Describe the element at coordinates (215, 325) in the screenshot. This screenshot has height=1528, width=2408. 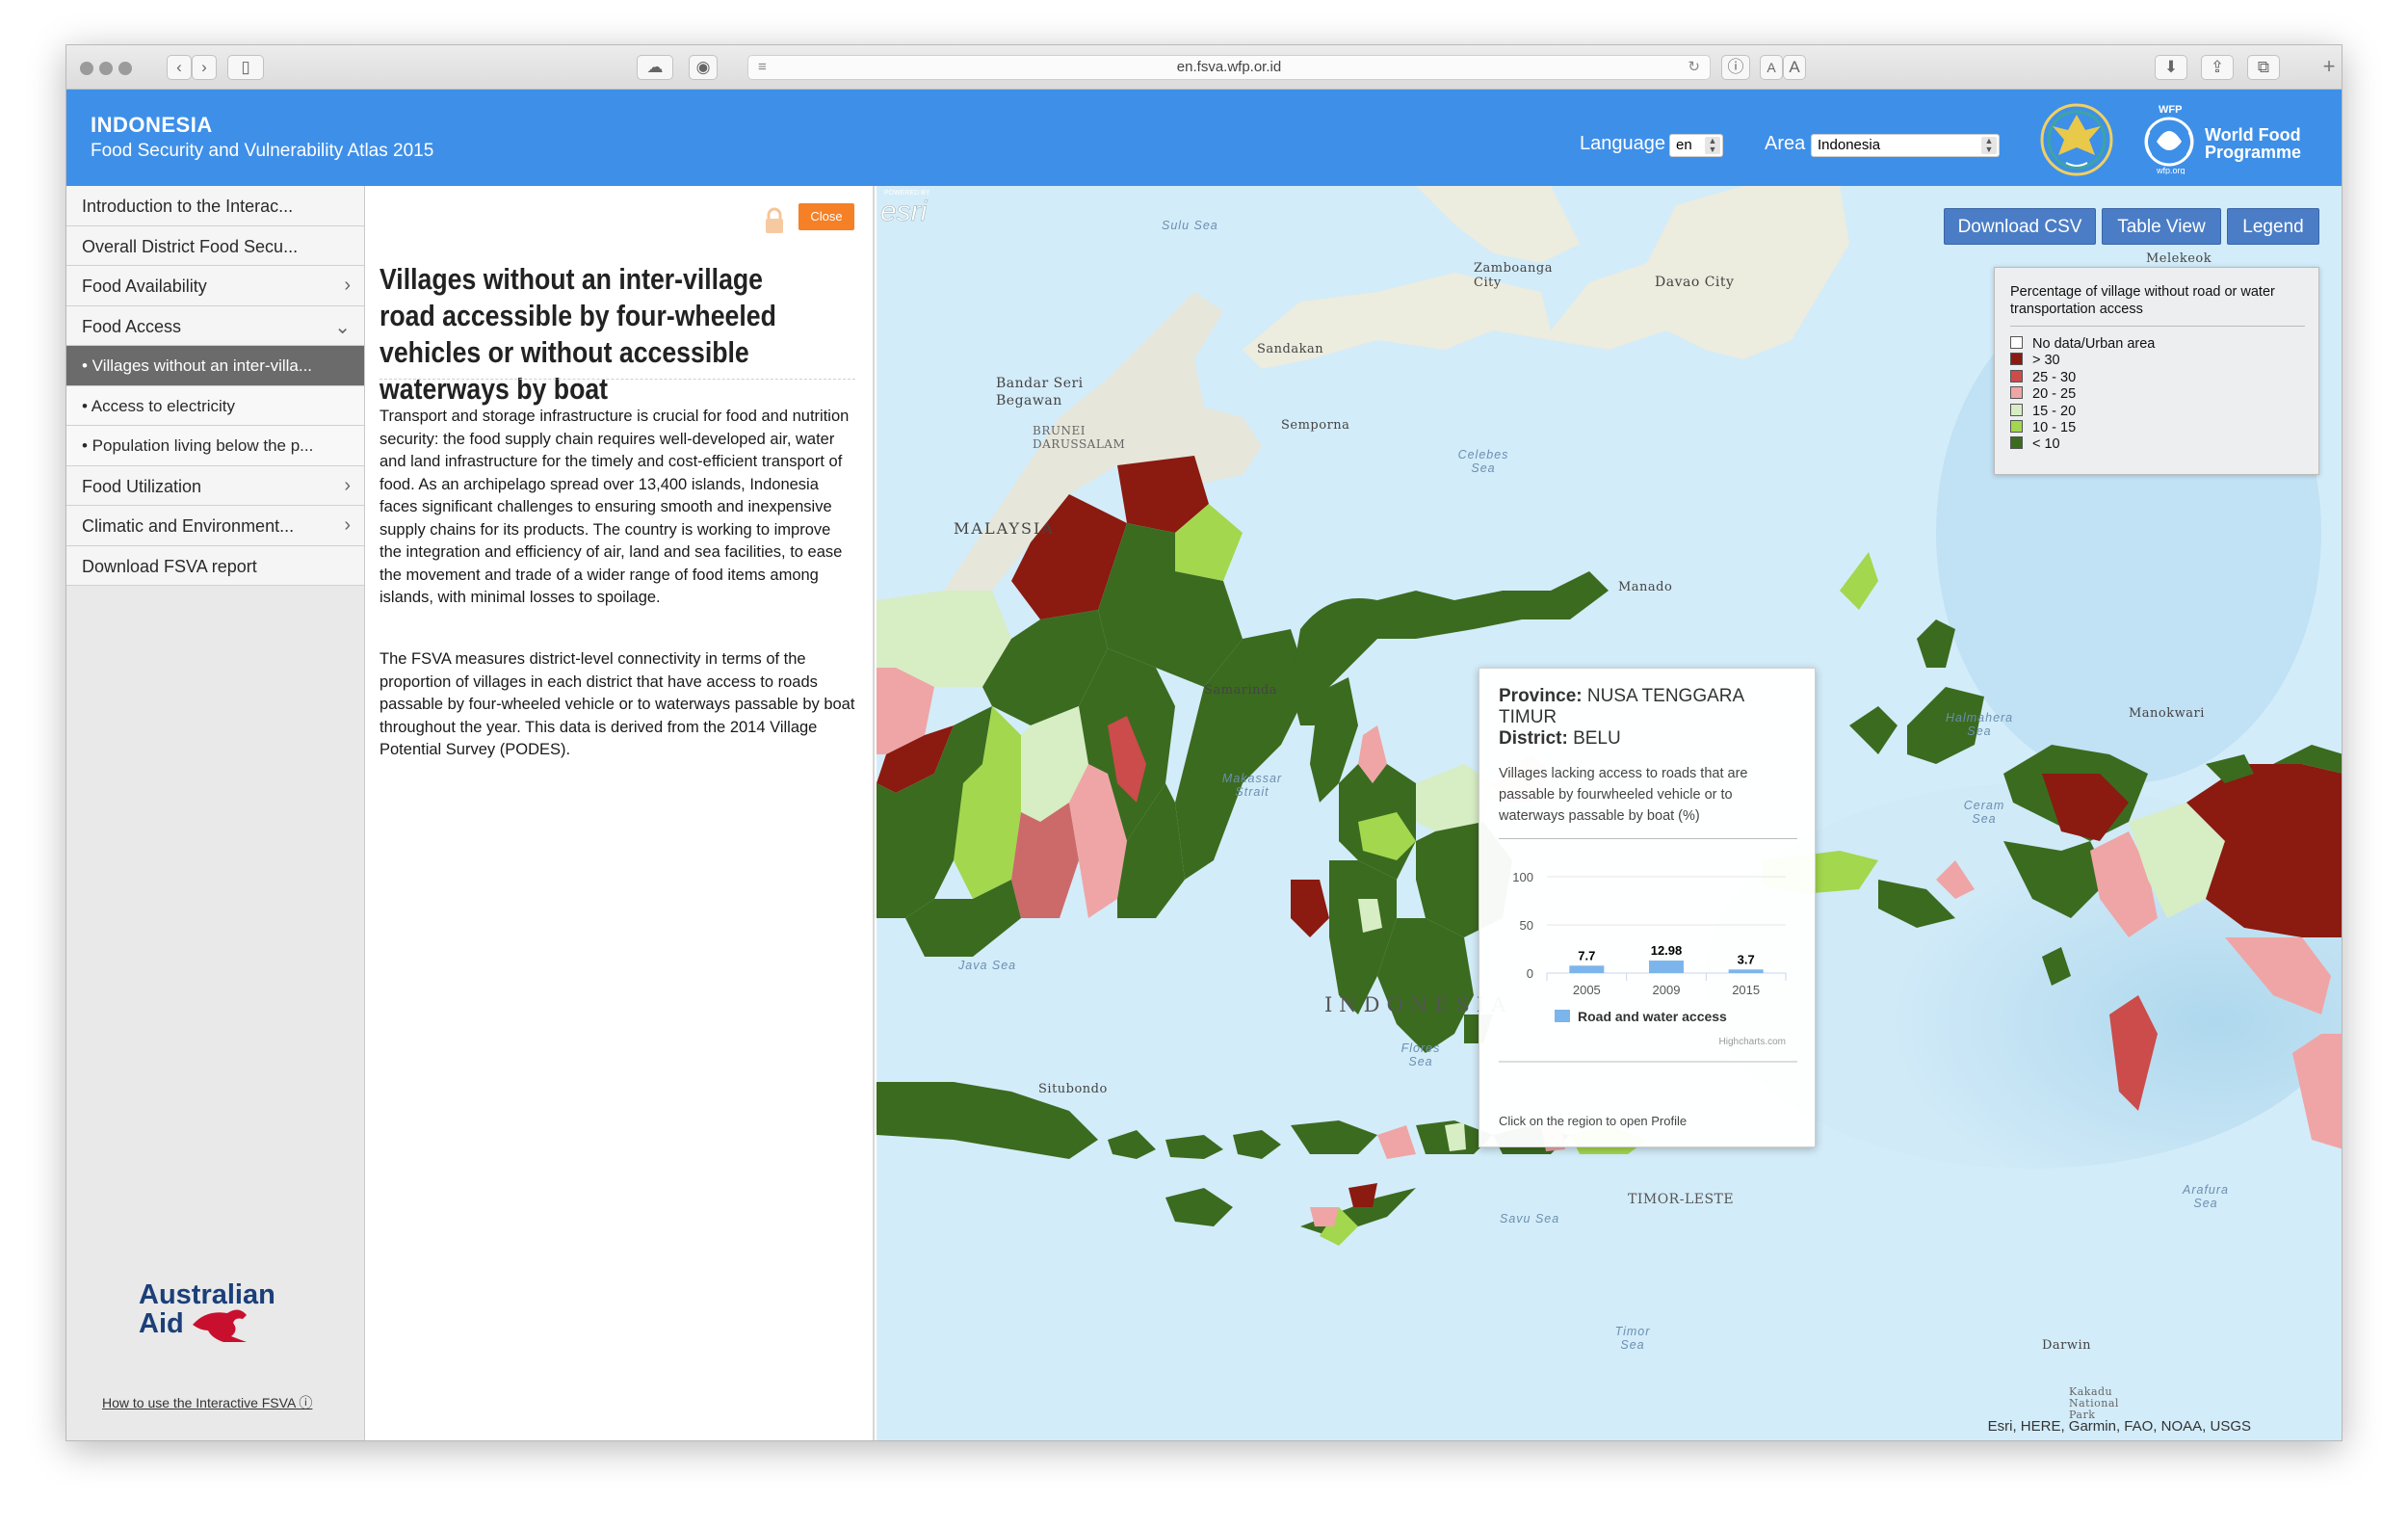
I see `sidebar-item: Food Access ⌄` at that location.